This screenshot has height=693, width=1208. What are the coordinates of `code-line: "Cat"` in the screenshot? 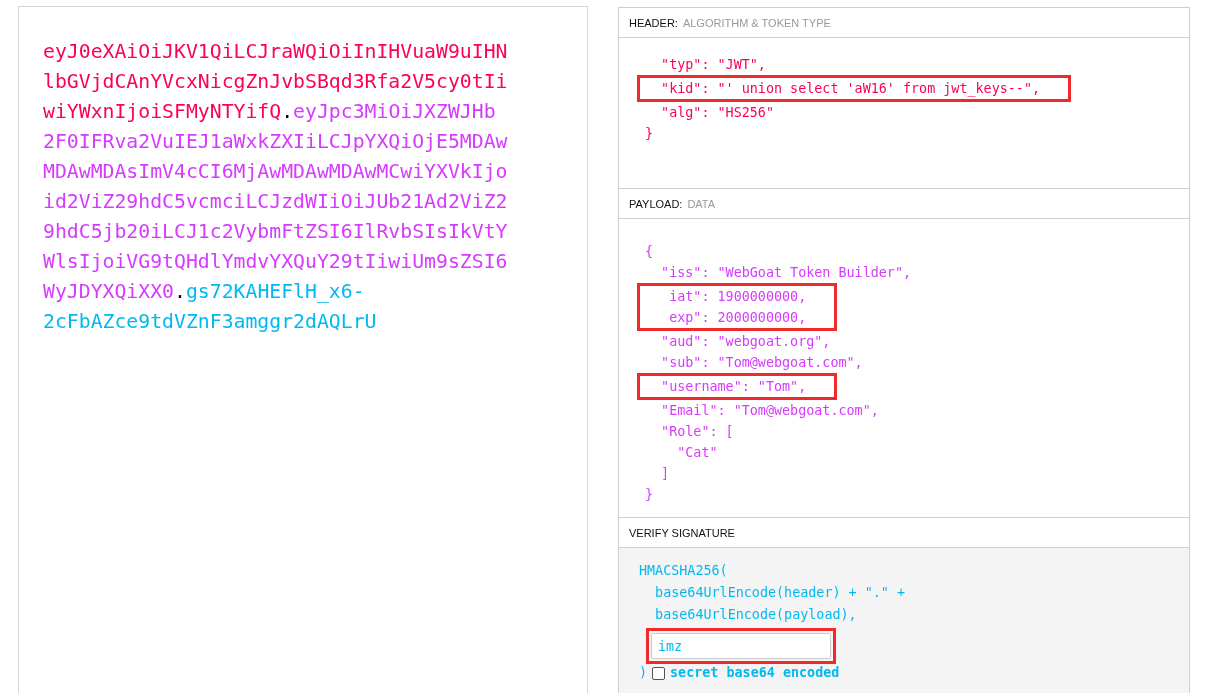 It's located at (697, 453).